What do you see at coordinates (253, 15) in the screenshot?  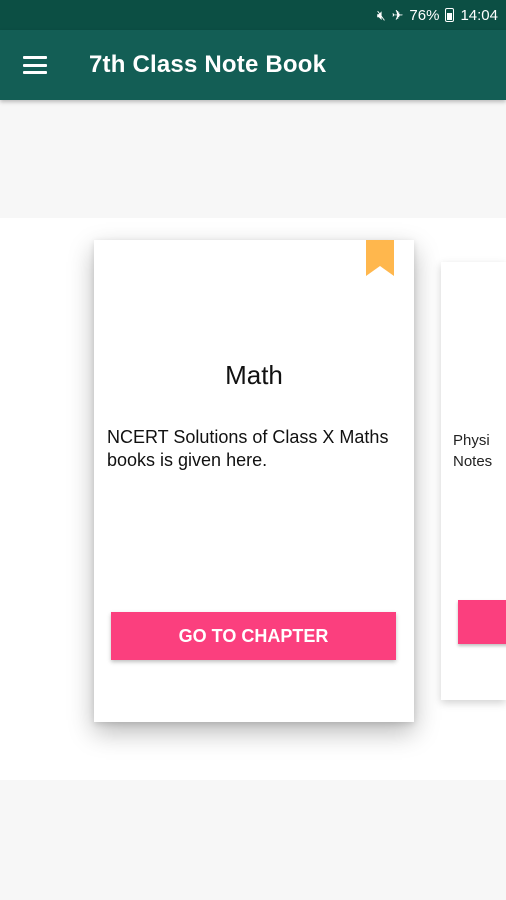 I see `status-bar: 🔇︎ ✈ 76% 14:04` at bounding box center [253, 15].